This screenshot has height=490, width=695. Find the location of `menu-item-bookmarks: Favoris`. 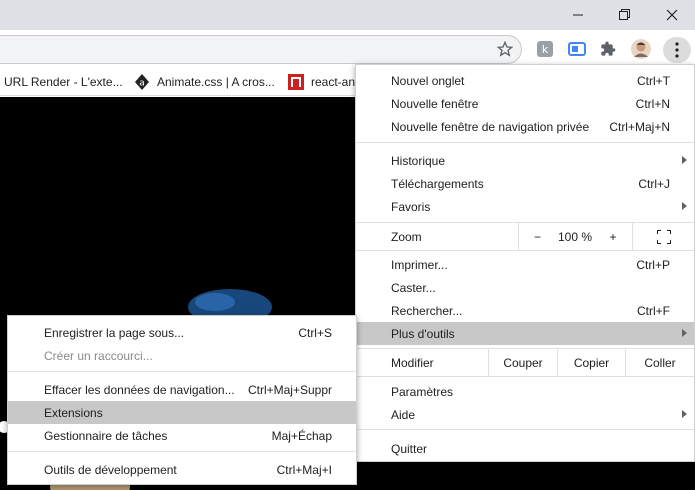

menu-item-bookmarks: Favoris is located at coordinates (525, 206).